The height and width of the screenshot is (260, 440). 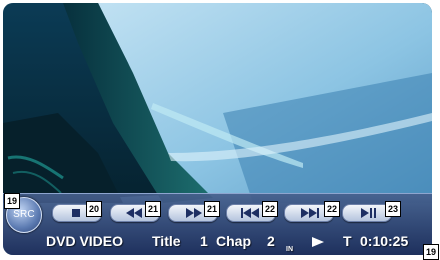 I want to click on callout-previous-chapter: 22, so click(x=270, y=209).